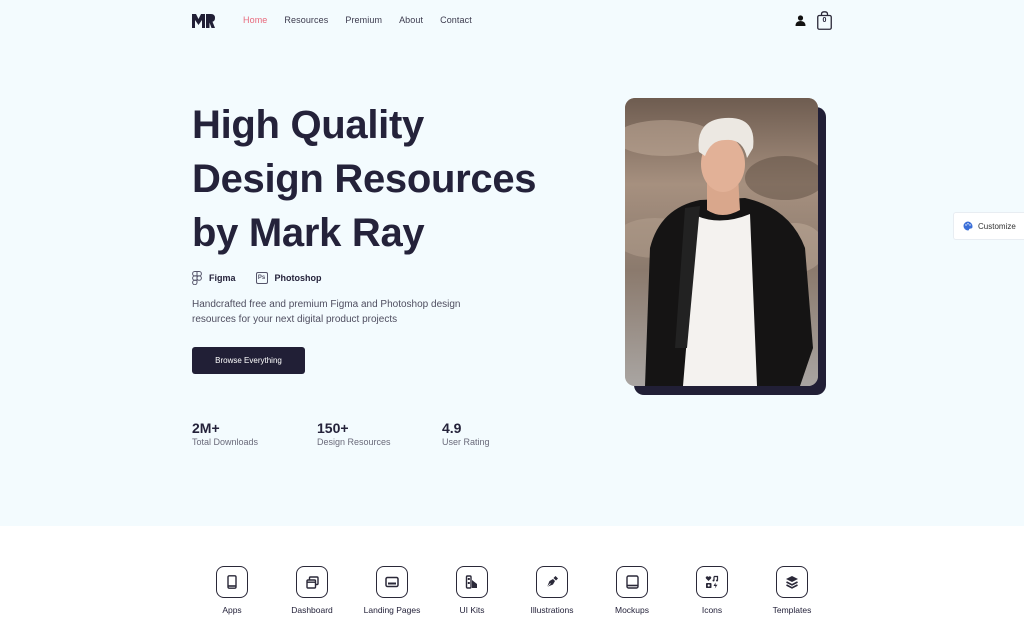 This screenshot has width=1024, height=640. Describe the element at coordinates (364, 179) in the screenshot. I see `headline-line: Design Resources` at that location.